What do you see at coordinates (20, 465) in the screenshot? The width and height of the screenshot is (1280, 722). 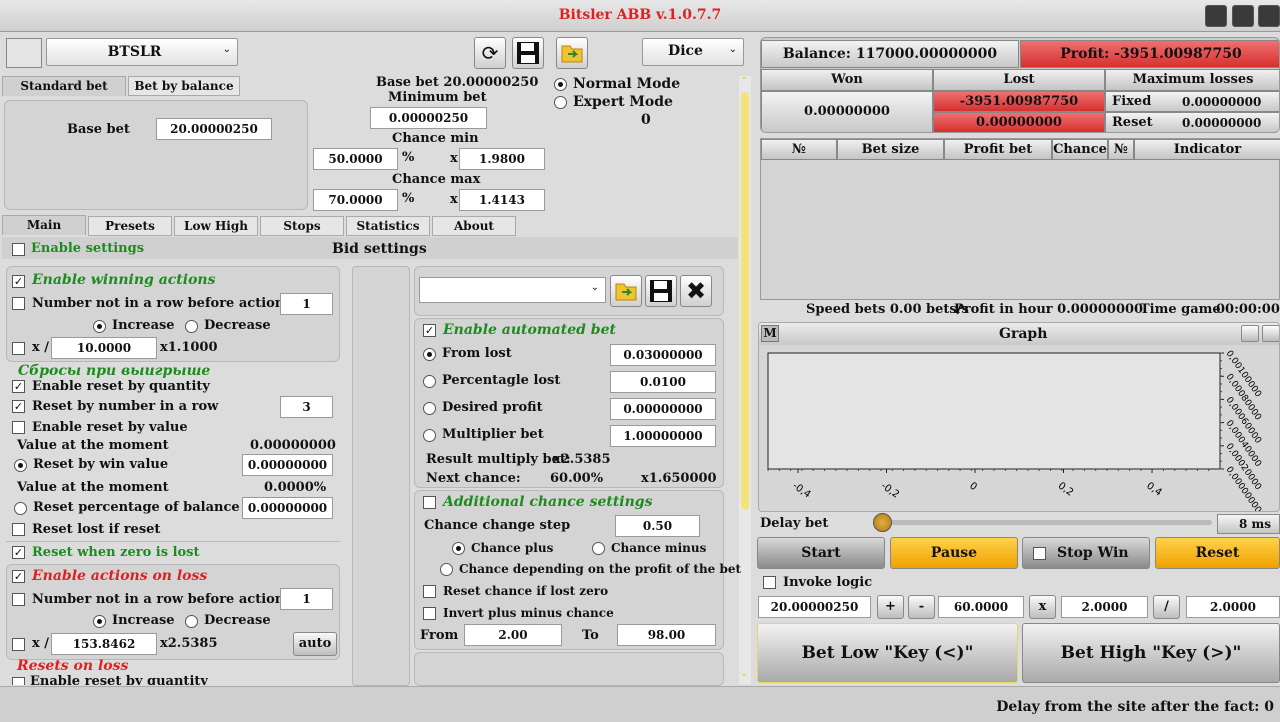 I see `win-rwv-radio` at bounding box center [20, 465].